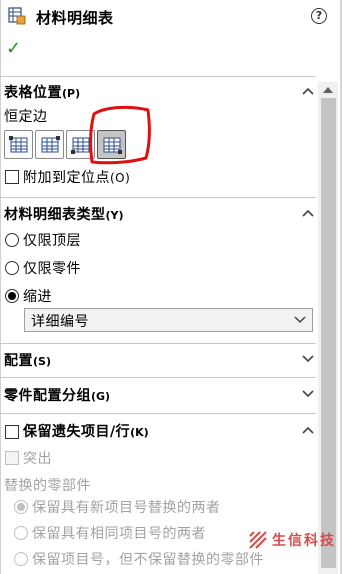  I want to click on configurations-key: (S), so click(42, 361).